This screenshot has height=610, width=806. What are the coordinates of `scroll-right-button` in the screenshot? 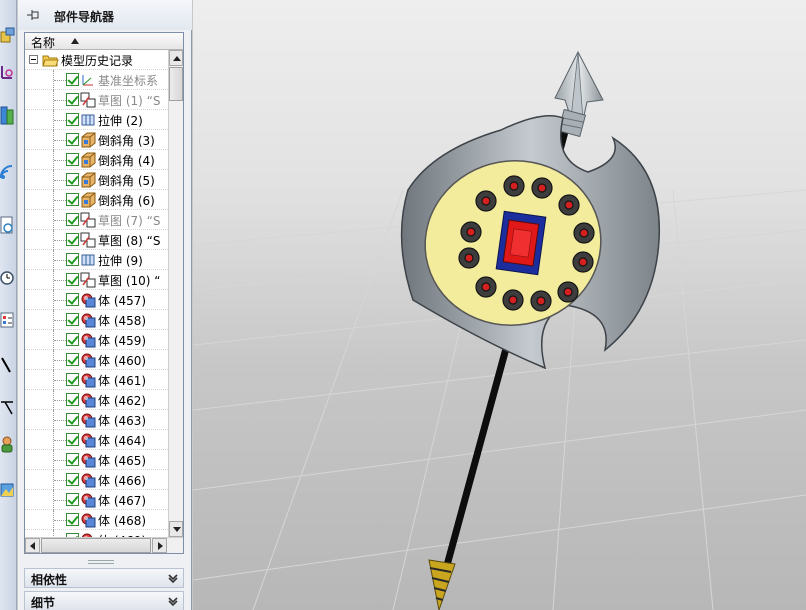 It's located at (159, 545).